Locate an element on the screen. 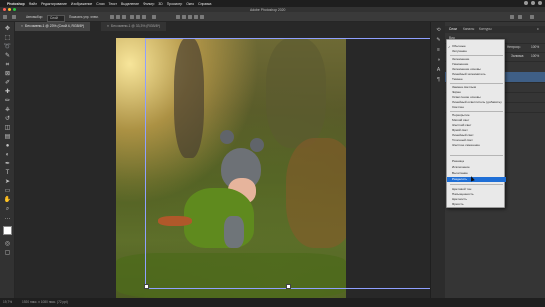 Image resolution: width=545 pixels, height=307 pixels. blend-exclusion: Исключение is located at coordinates (479, 167).